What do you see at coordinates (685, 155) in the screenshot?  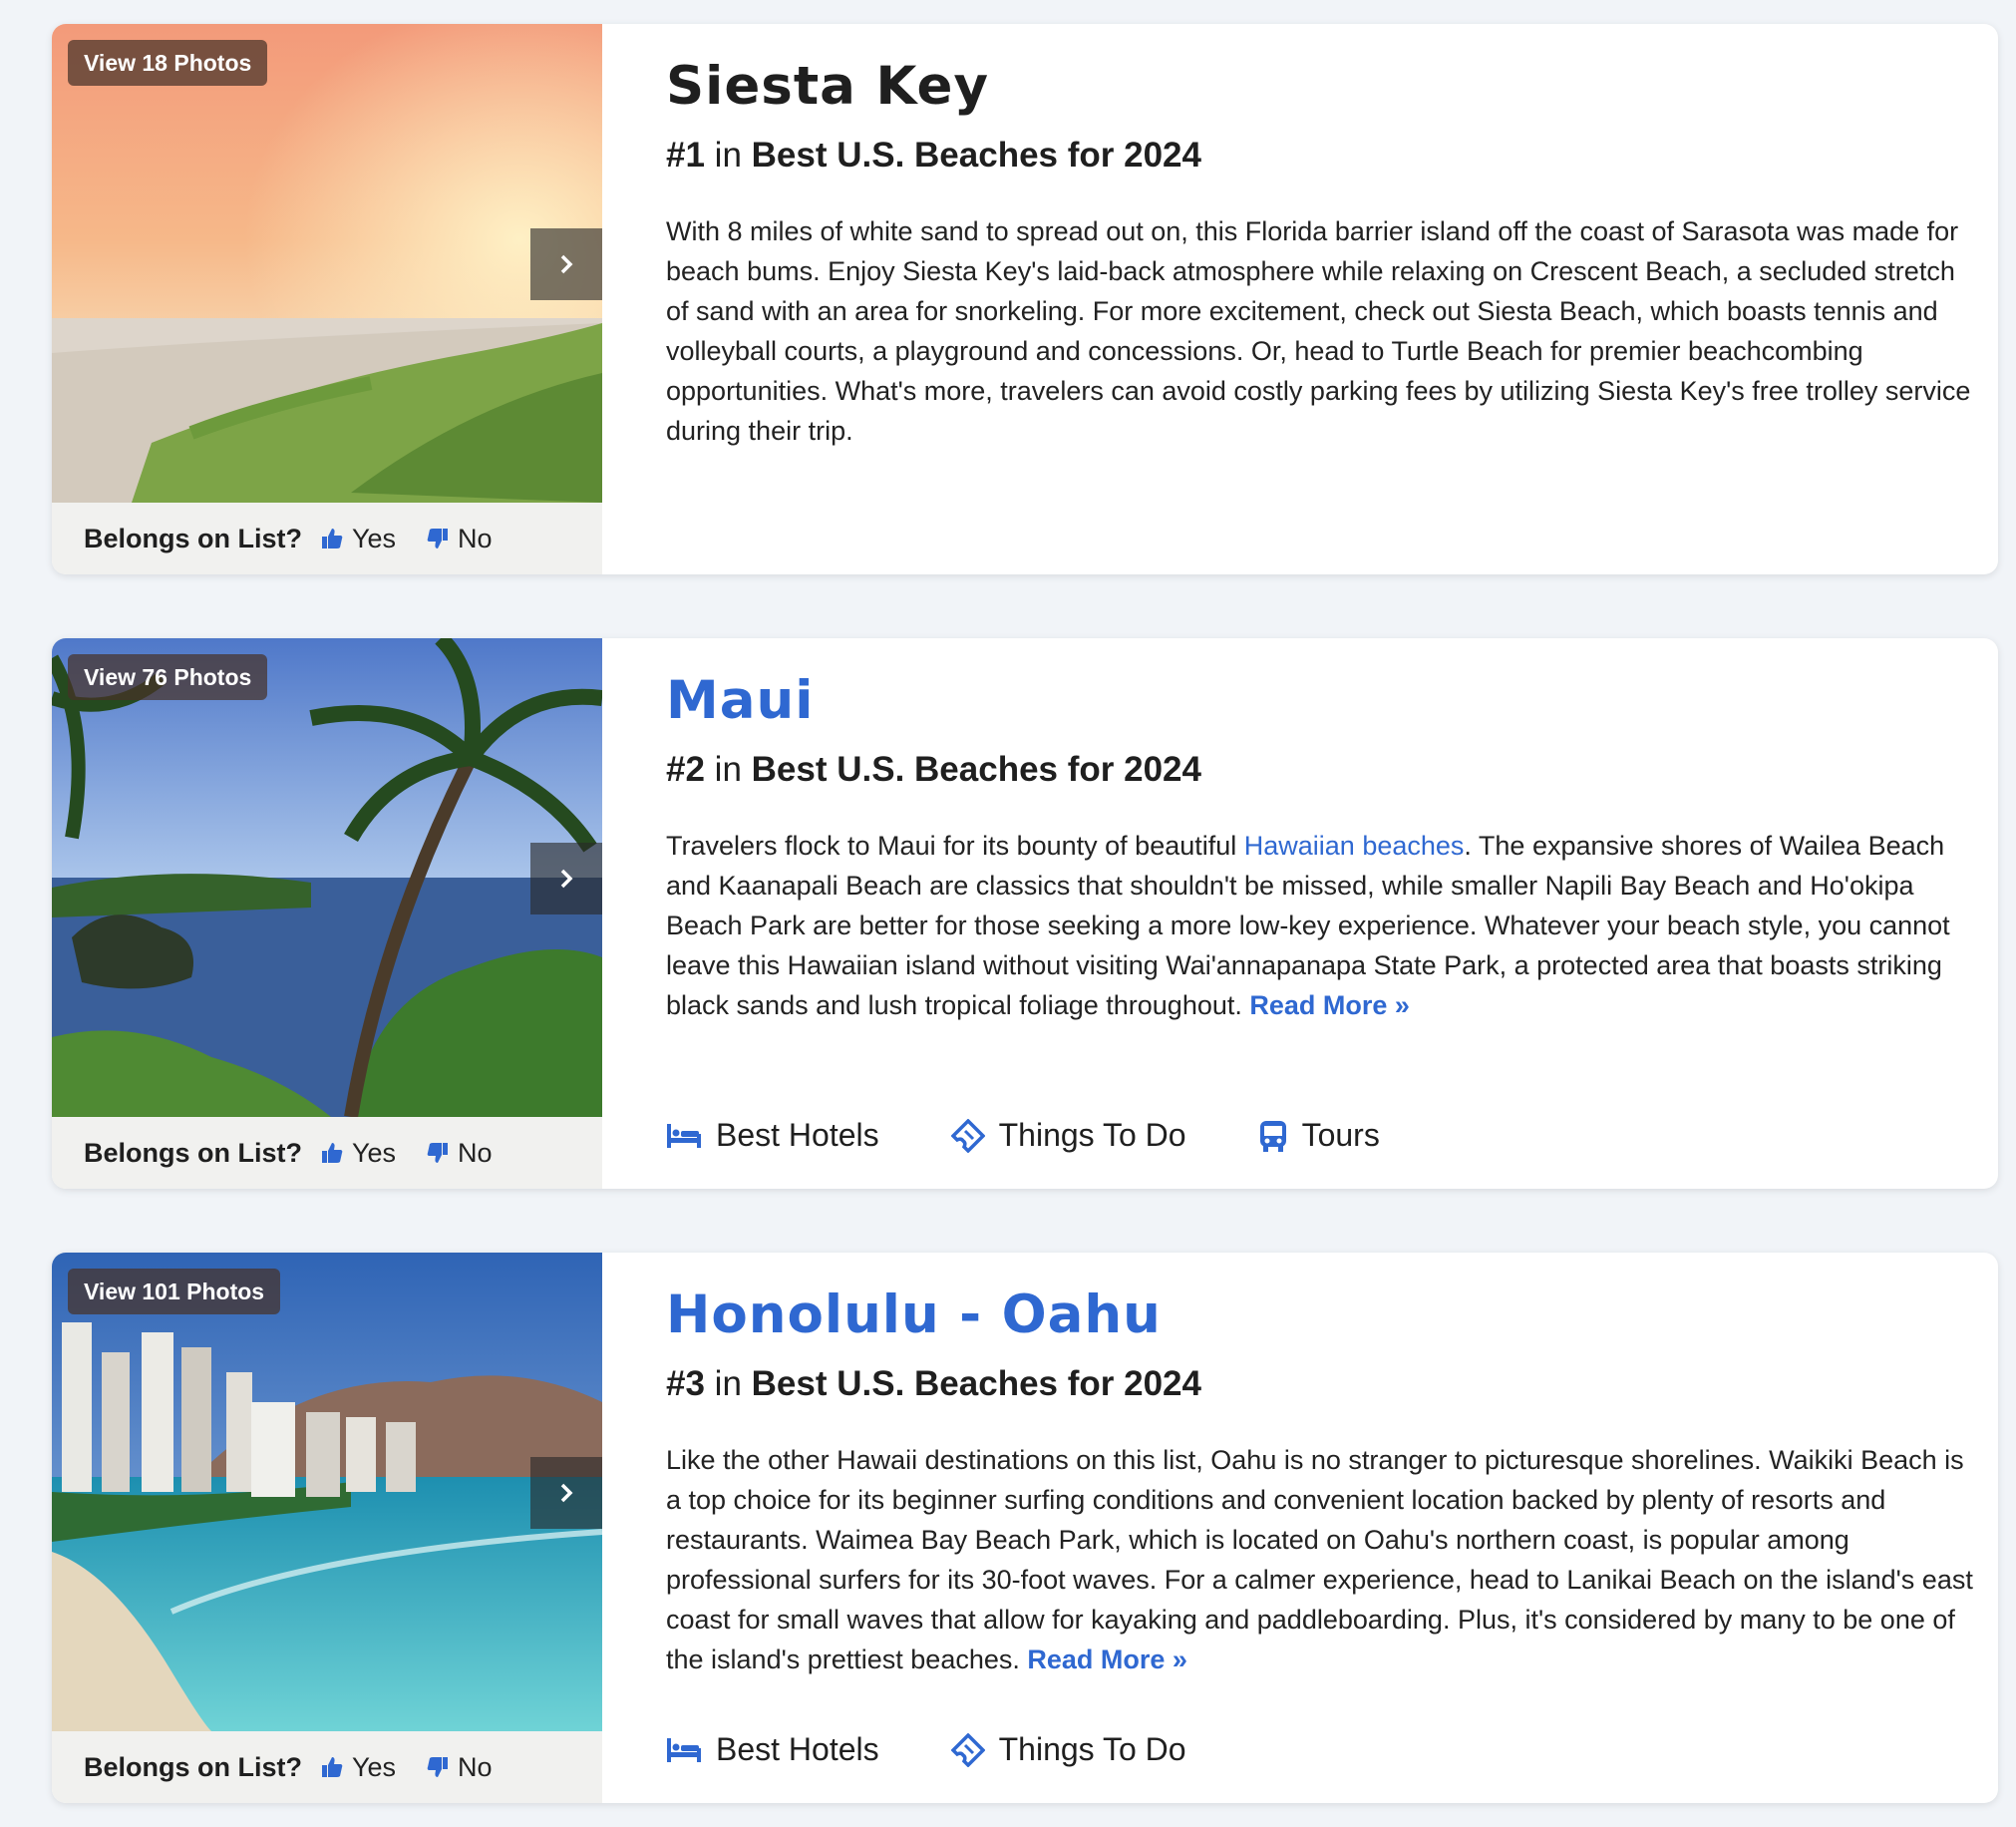 I see `rank-number: #1` at bounding box center [685, 155].